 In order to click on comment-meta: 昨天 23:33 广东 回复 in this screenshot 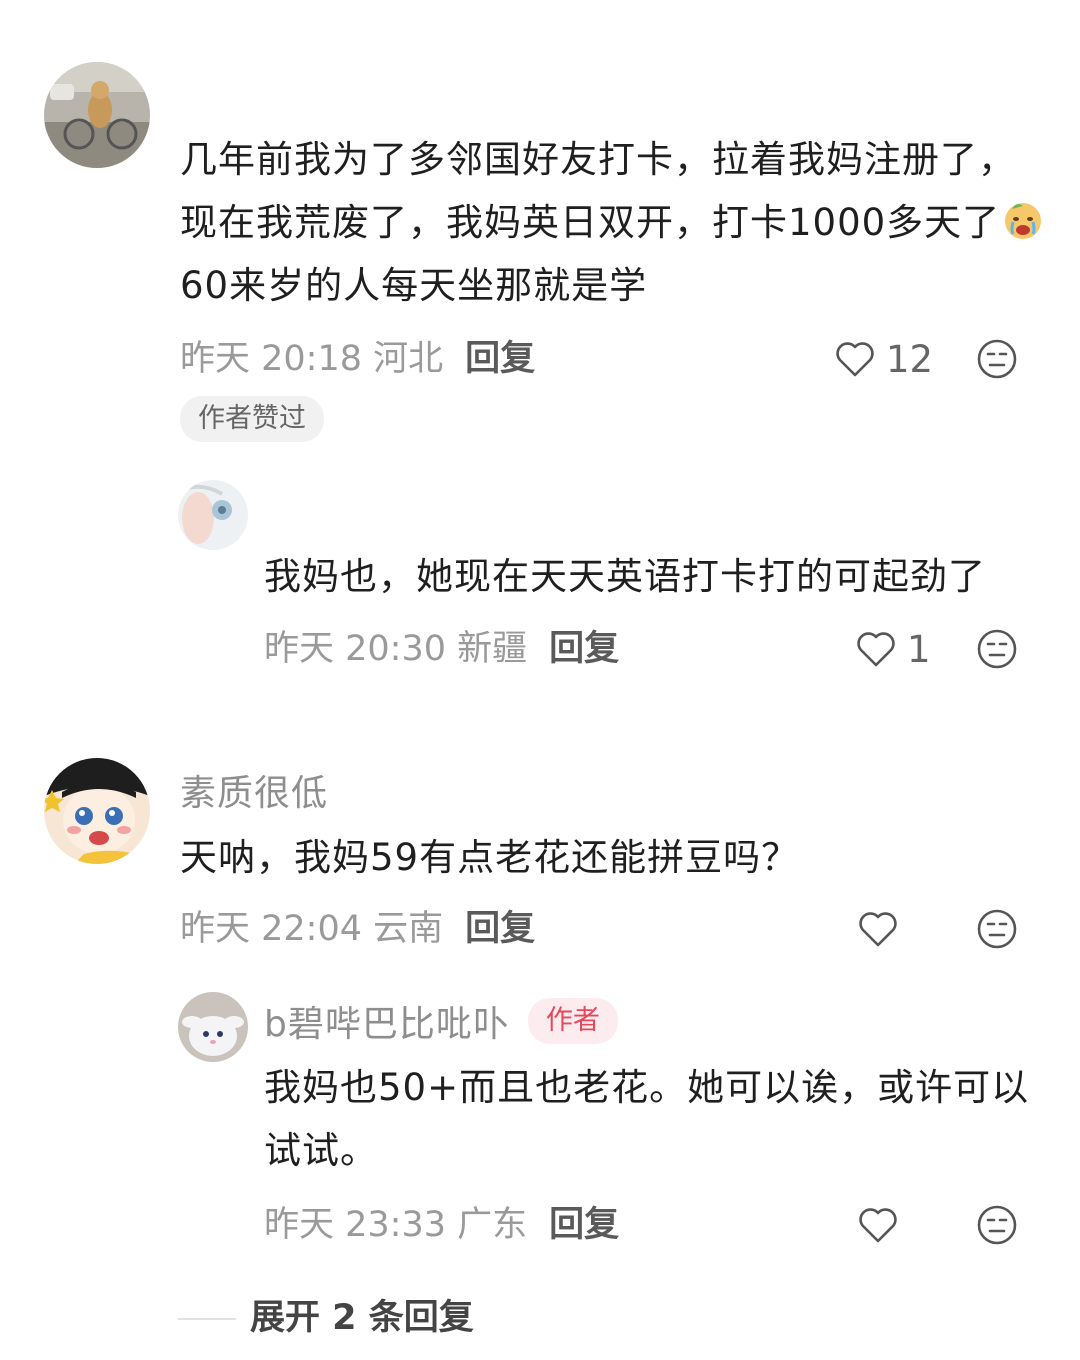, I will do `click(441, 1225)`.